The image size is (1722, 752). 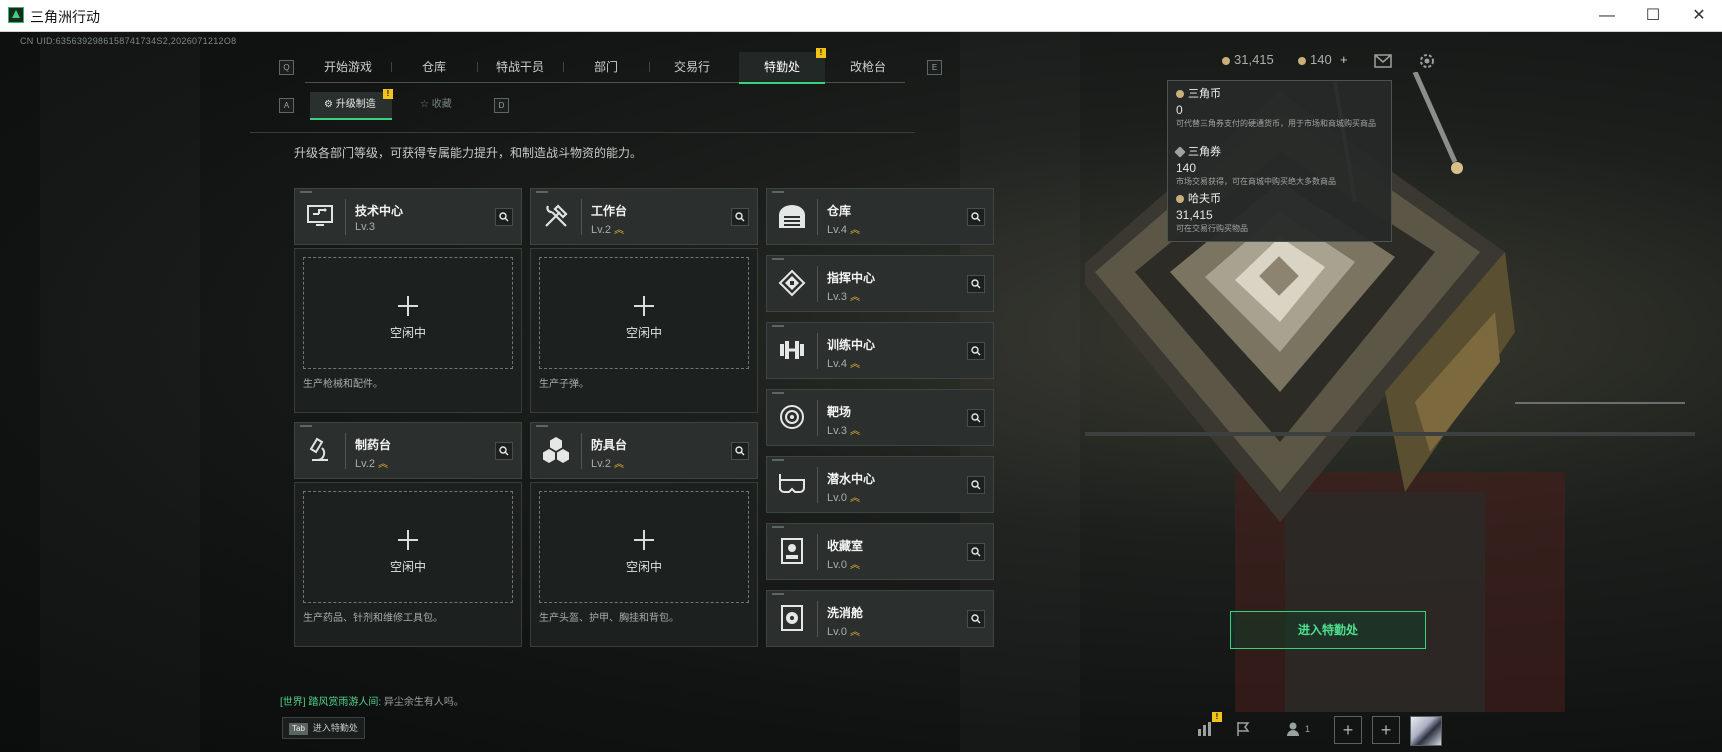 I want to click on craft-slot-armor: 空闲中 生产头盔、护甲、胸挂和背包。, so click(x=644, y=564).